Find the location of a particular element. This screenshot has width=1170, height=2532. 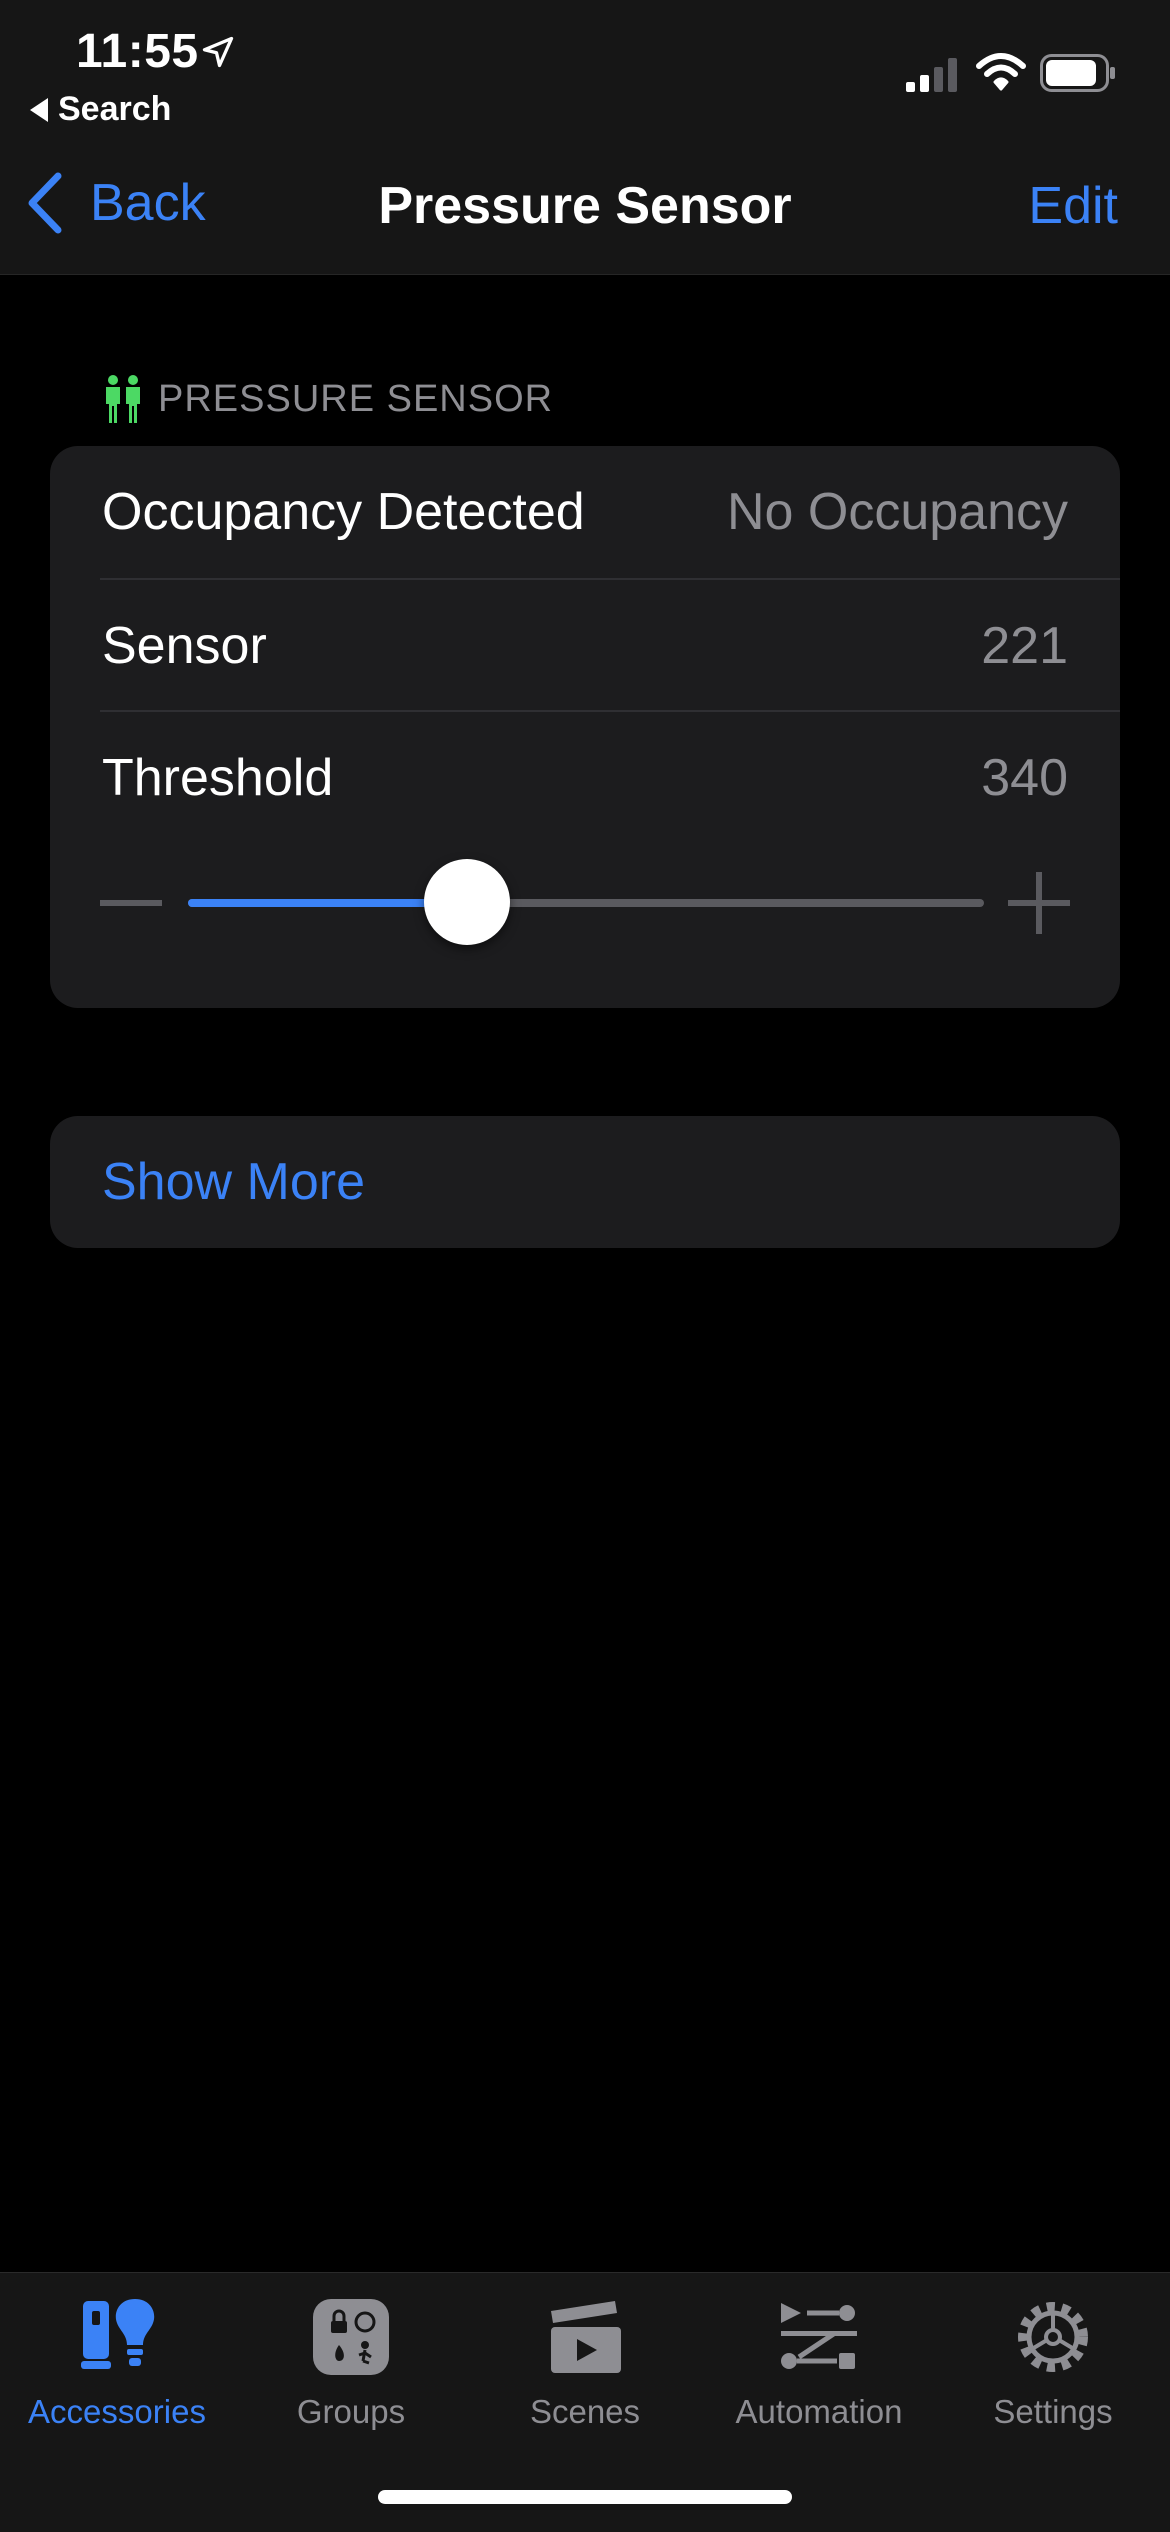

back-app-label: Search is located at coordinates (115, 109).